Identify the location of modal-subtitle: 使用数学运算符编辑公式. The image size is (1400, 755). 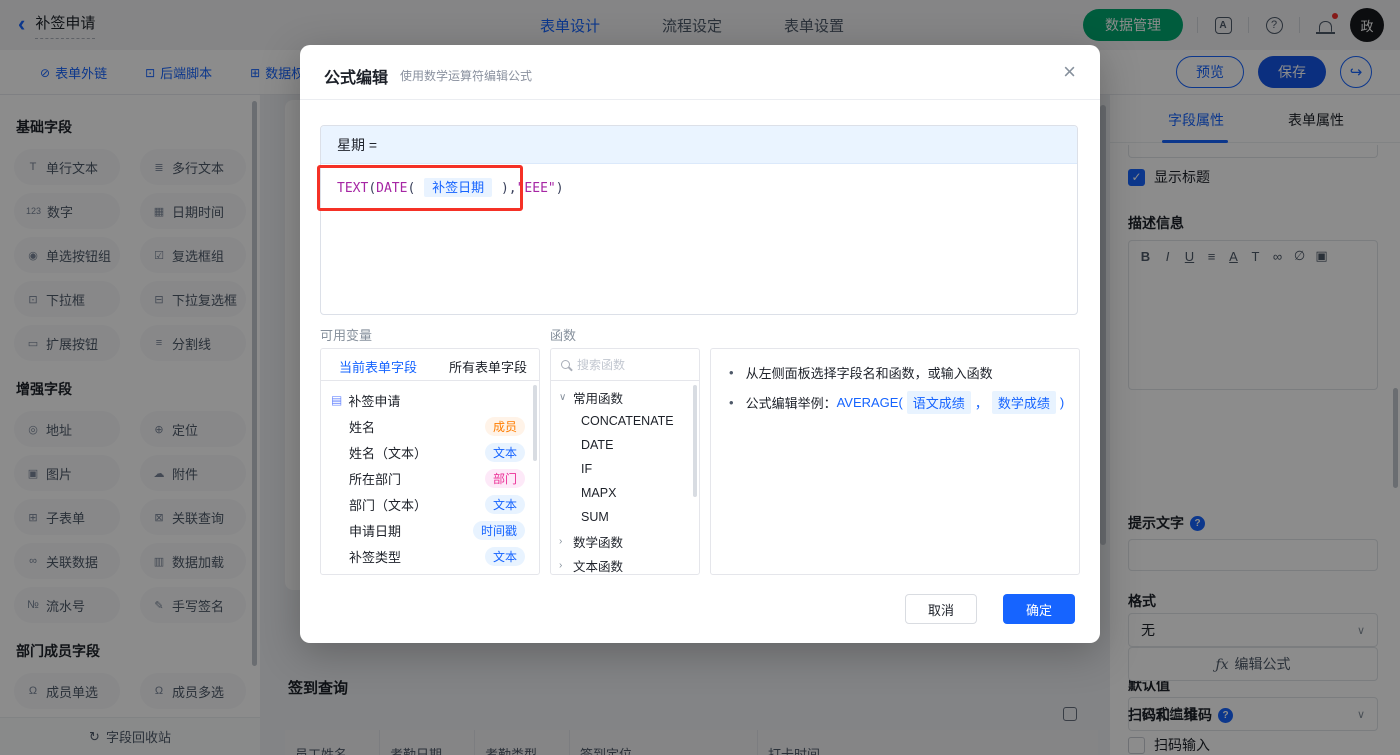
(466, 76).